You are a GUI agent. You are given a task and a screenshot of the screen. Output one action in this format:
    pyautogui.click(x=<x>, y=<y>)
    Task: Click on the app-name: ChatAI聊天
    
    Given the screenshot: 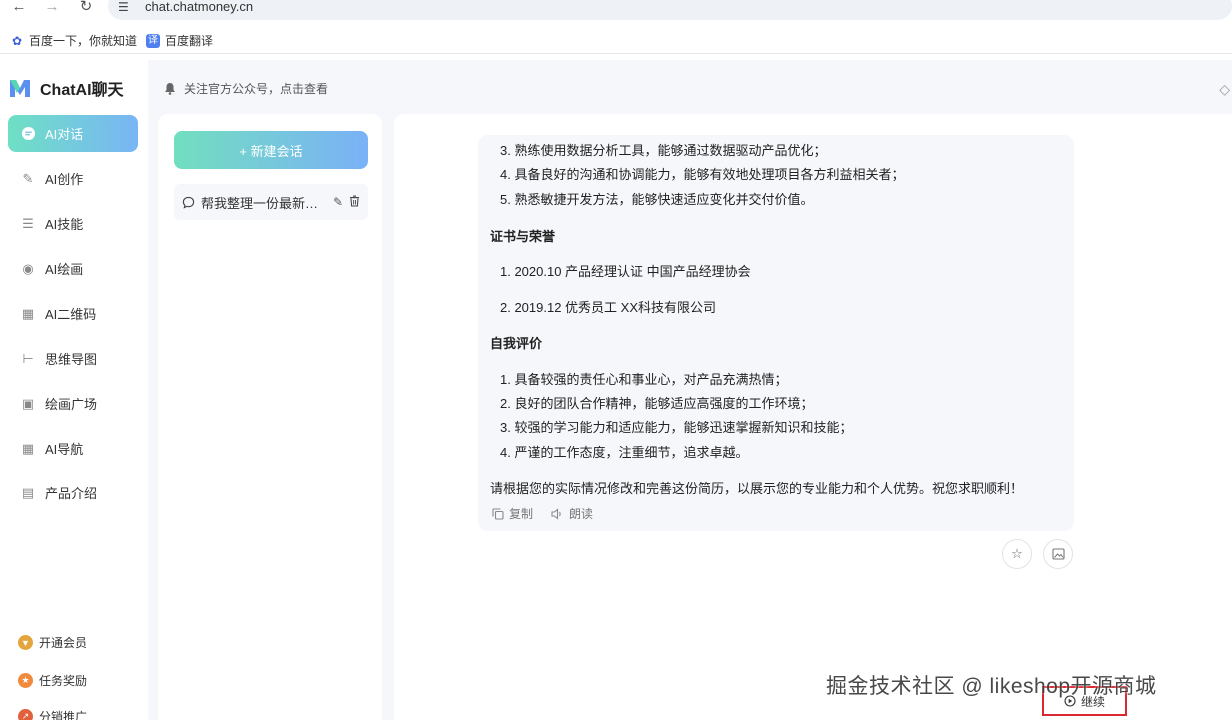 What is the action you would take?
    pyautogui.click(x=82, y=90)
    